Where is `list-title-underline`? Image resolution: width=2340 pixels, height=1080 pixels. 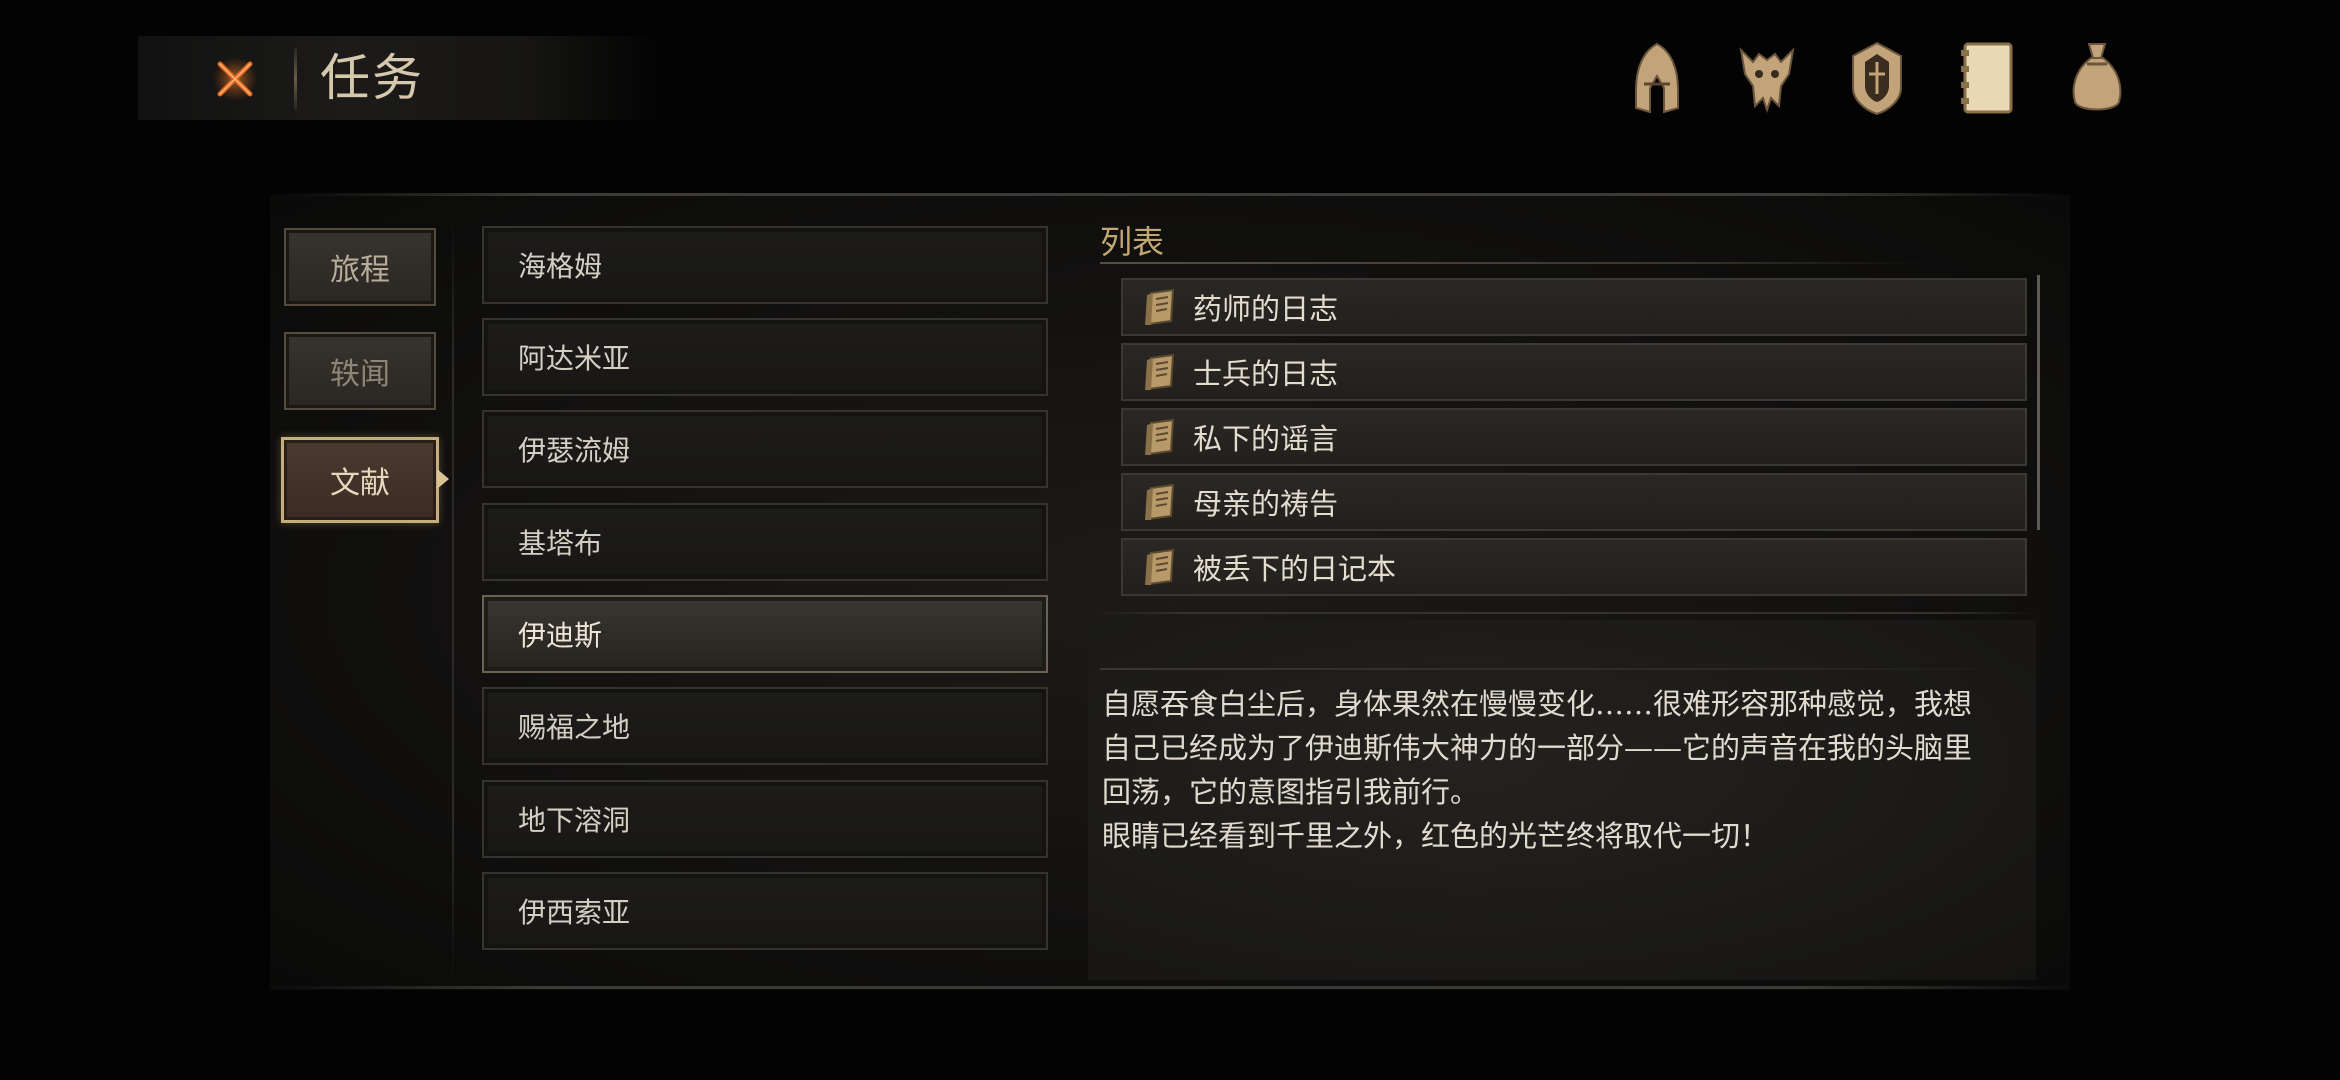
list-title-underline is located at coordinates (1512, 263).